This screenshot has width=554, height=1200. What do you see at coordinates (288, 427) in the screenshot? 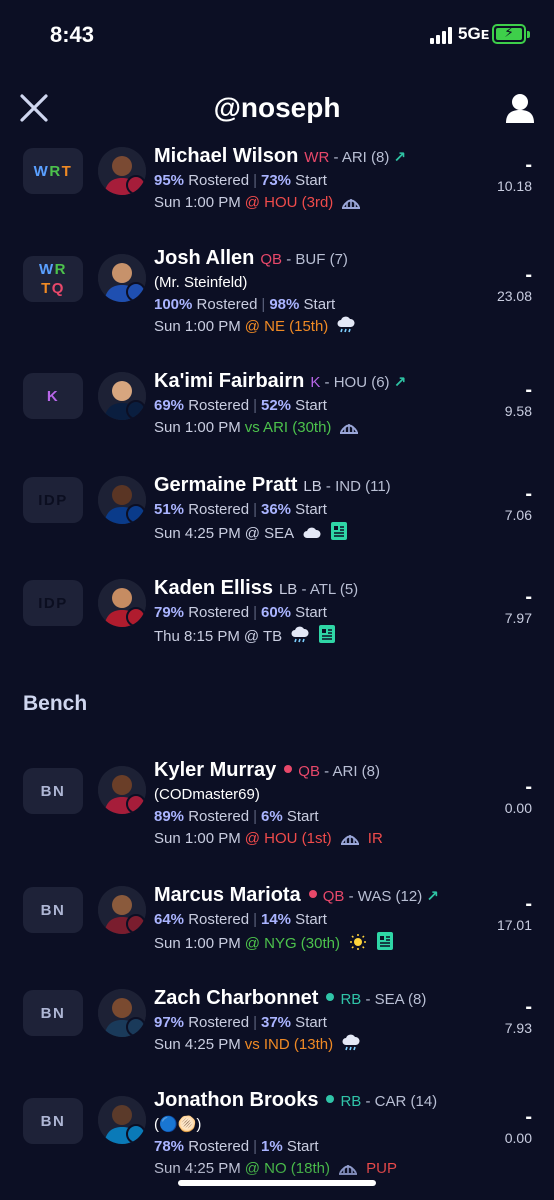
I see `opponent: vs ARI (30th)` at bounding box center [288, 427].